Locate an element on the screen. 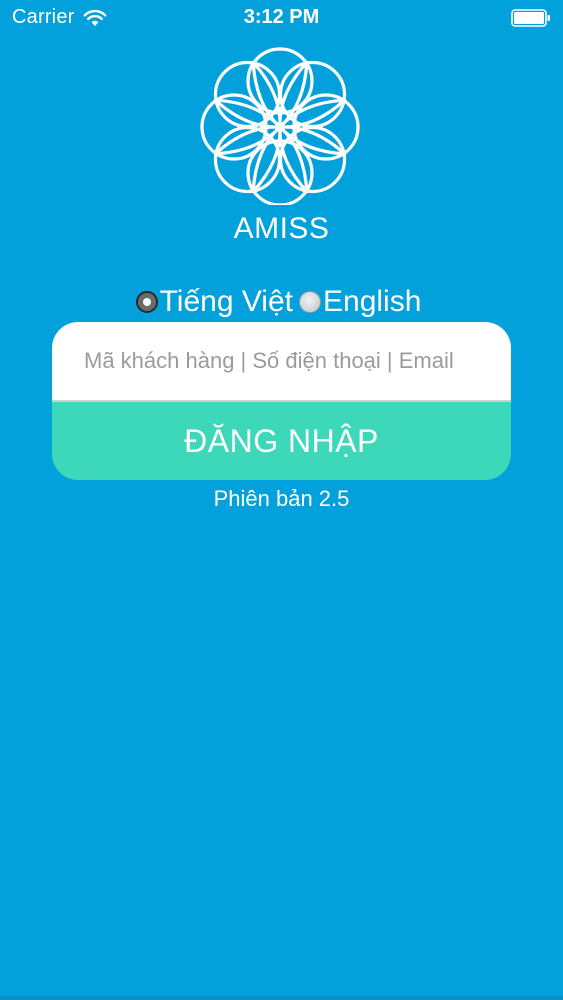  status-bar: Carrier 3:12 PM is located at coordinates (281, 19).